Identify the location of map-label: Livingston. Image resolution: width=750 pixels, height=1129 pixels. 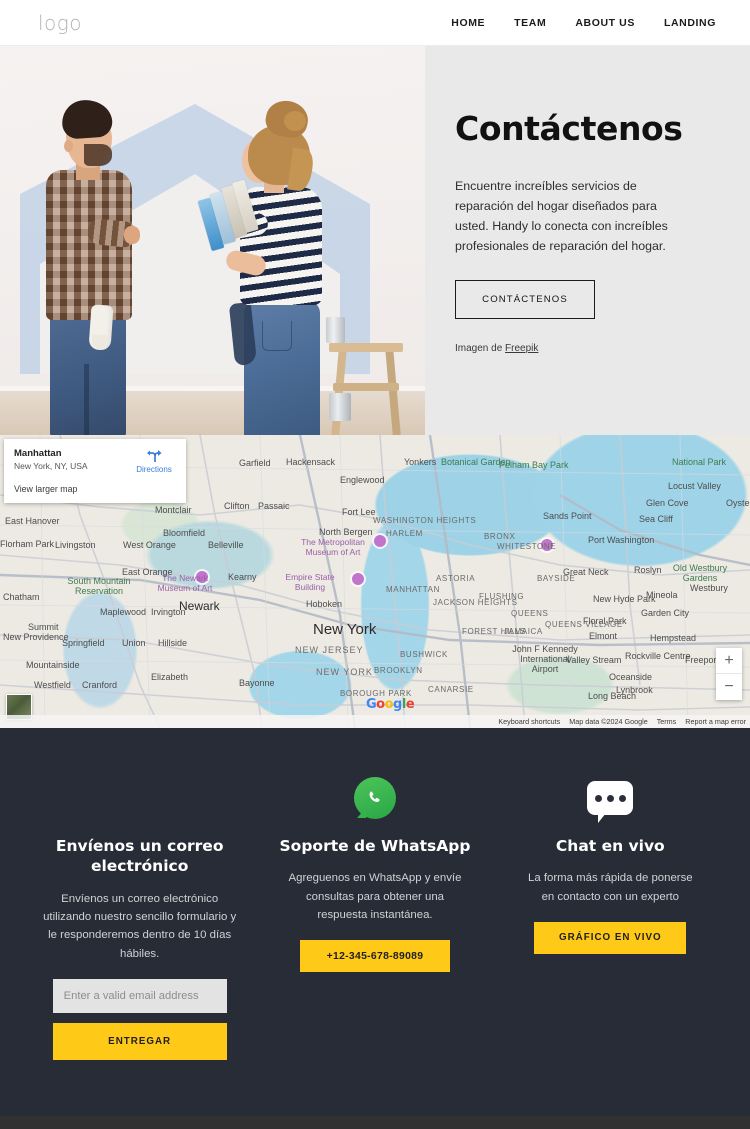
(75, 545).